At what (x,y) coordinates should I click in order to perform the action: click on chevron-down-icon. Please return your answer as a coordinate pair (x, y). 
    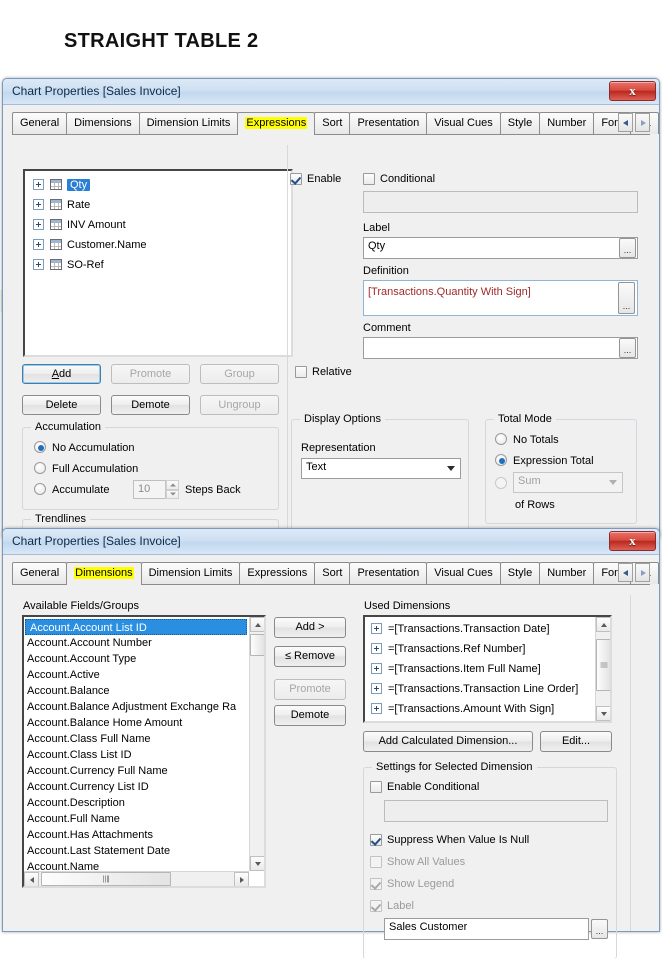
    Looking at the image, I should click on (451, 468).